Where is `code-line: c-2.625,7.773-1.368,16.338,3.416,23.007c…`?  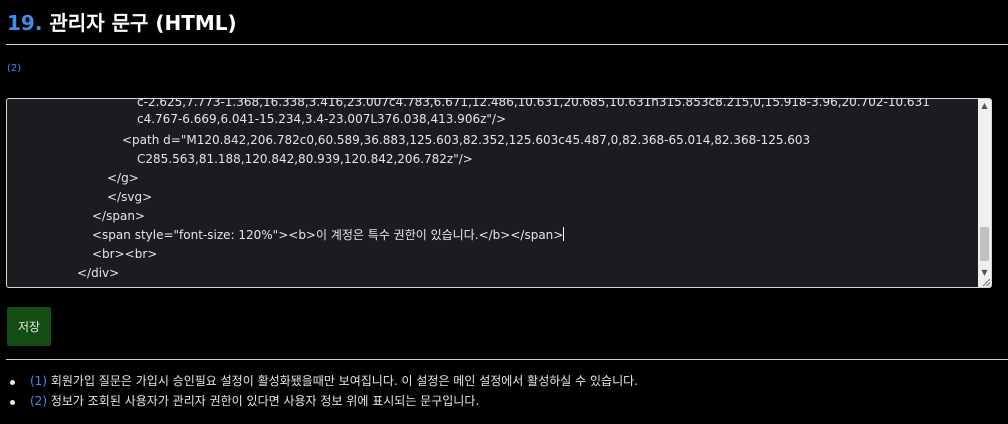 code-line: c-2.625,7.773-1.368,16.338,3.416,23.007c… is located at coordinates (533, 103).